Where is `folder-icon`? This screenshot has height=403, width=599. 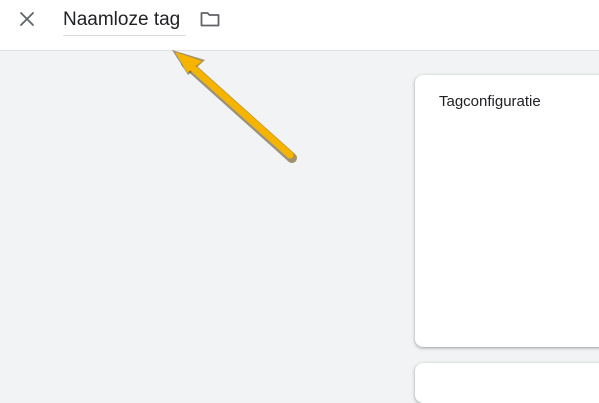 folder-icon is located at coordinates (210, 19).